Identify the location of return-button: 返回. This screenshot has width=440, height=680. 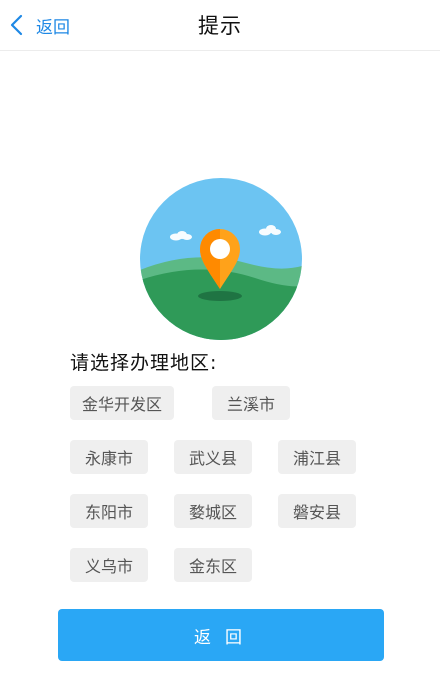
(221, 635).